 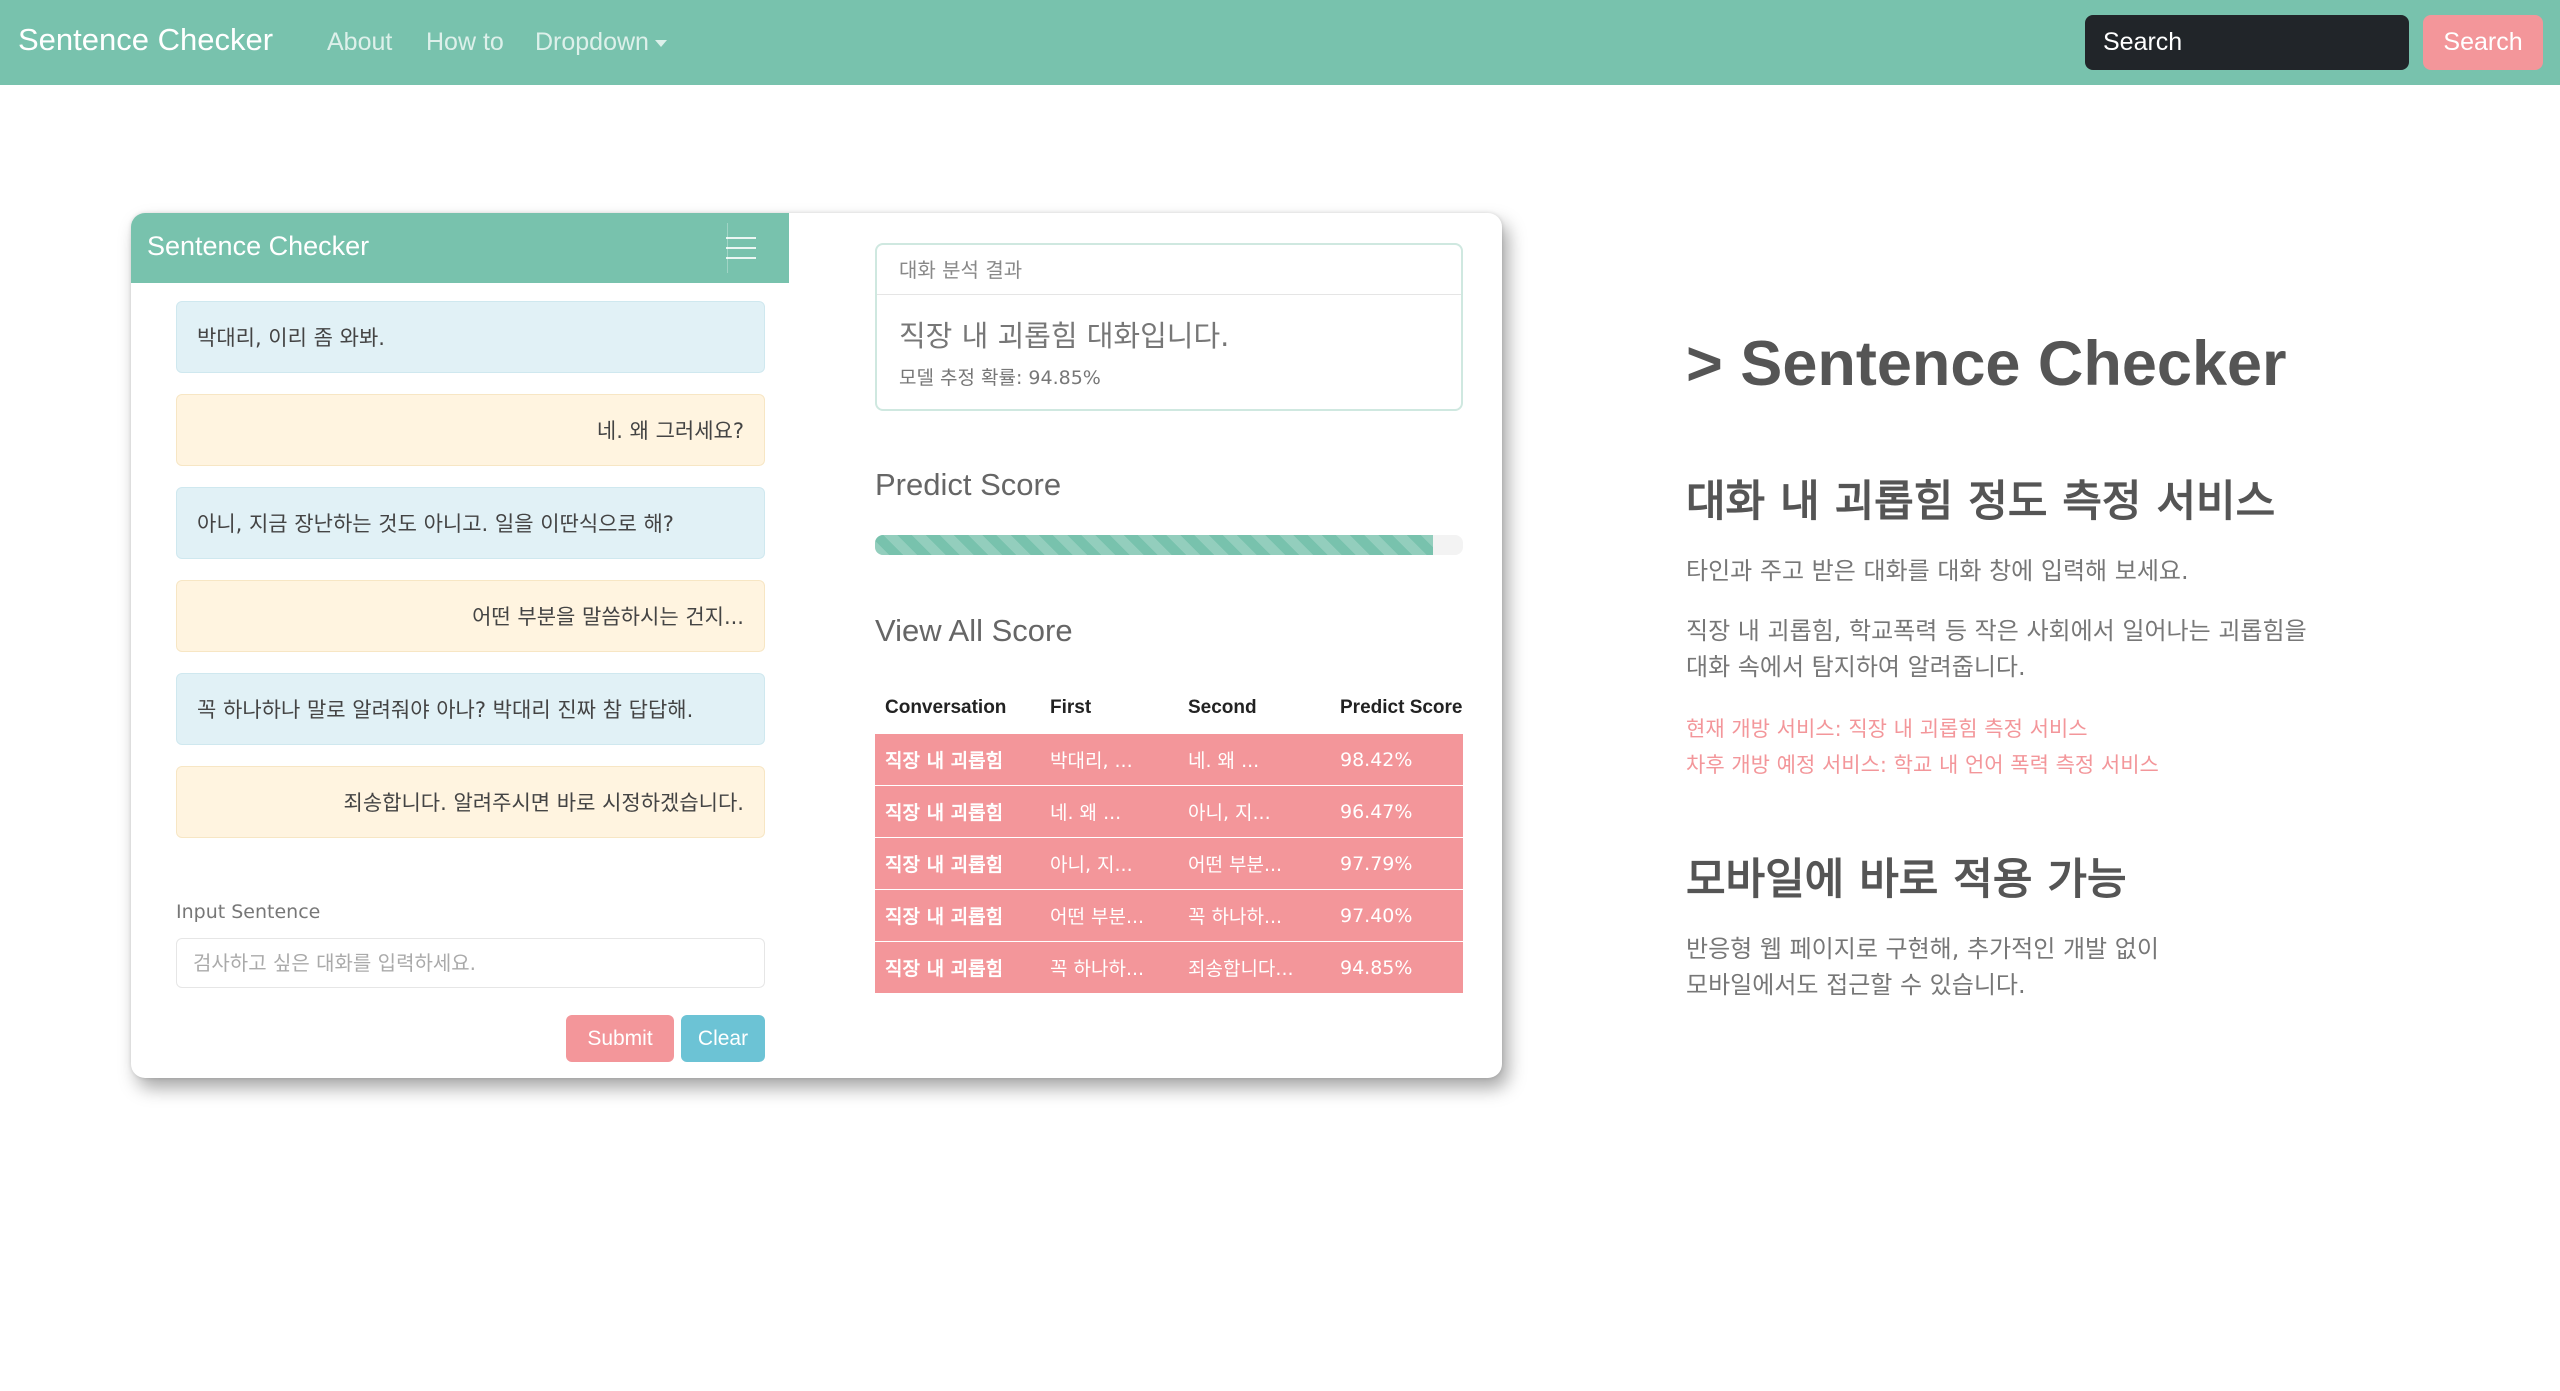 I want to click on chat-message-left: 아니, 지금 장난하는 것도 아니고. 일을 이딴식으로 해?, so click(x=470, y=523).